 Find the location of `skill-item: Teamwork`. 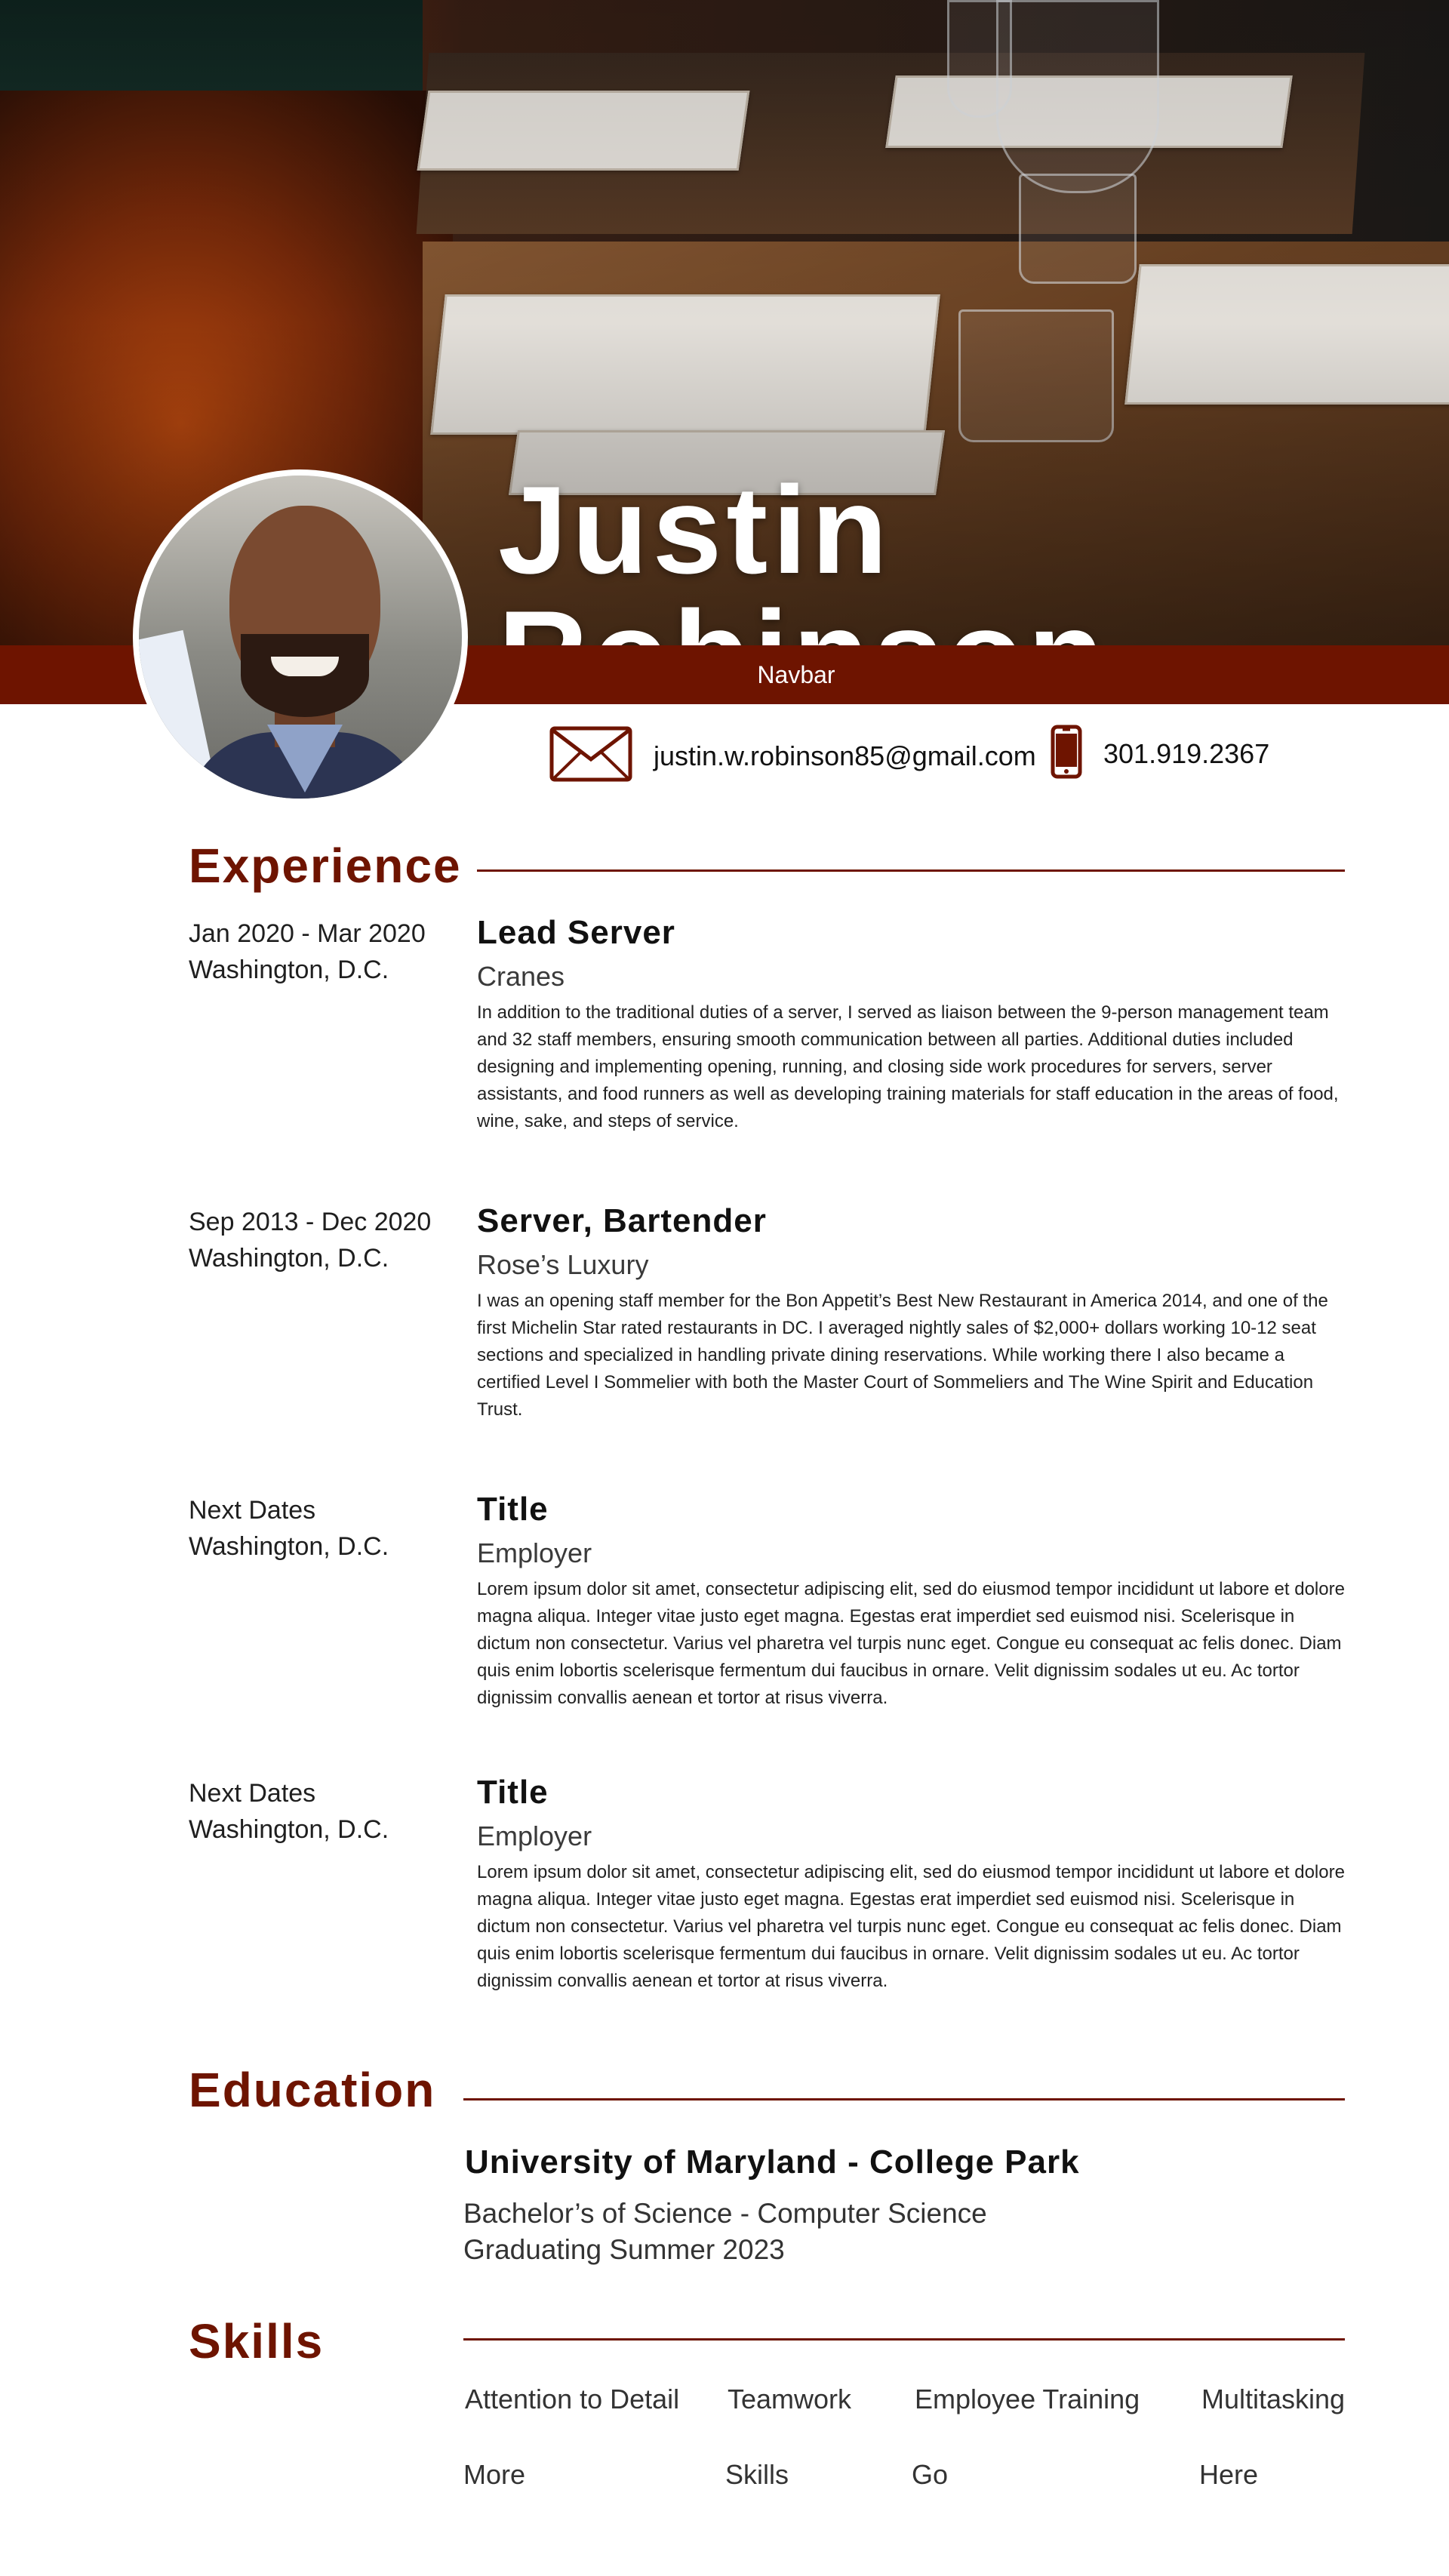

skill-item: Teamwork is located at coordinates (790, 2399).